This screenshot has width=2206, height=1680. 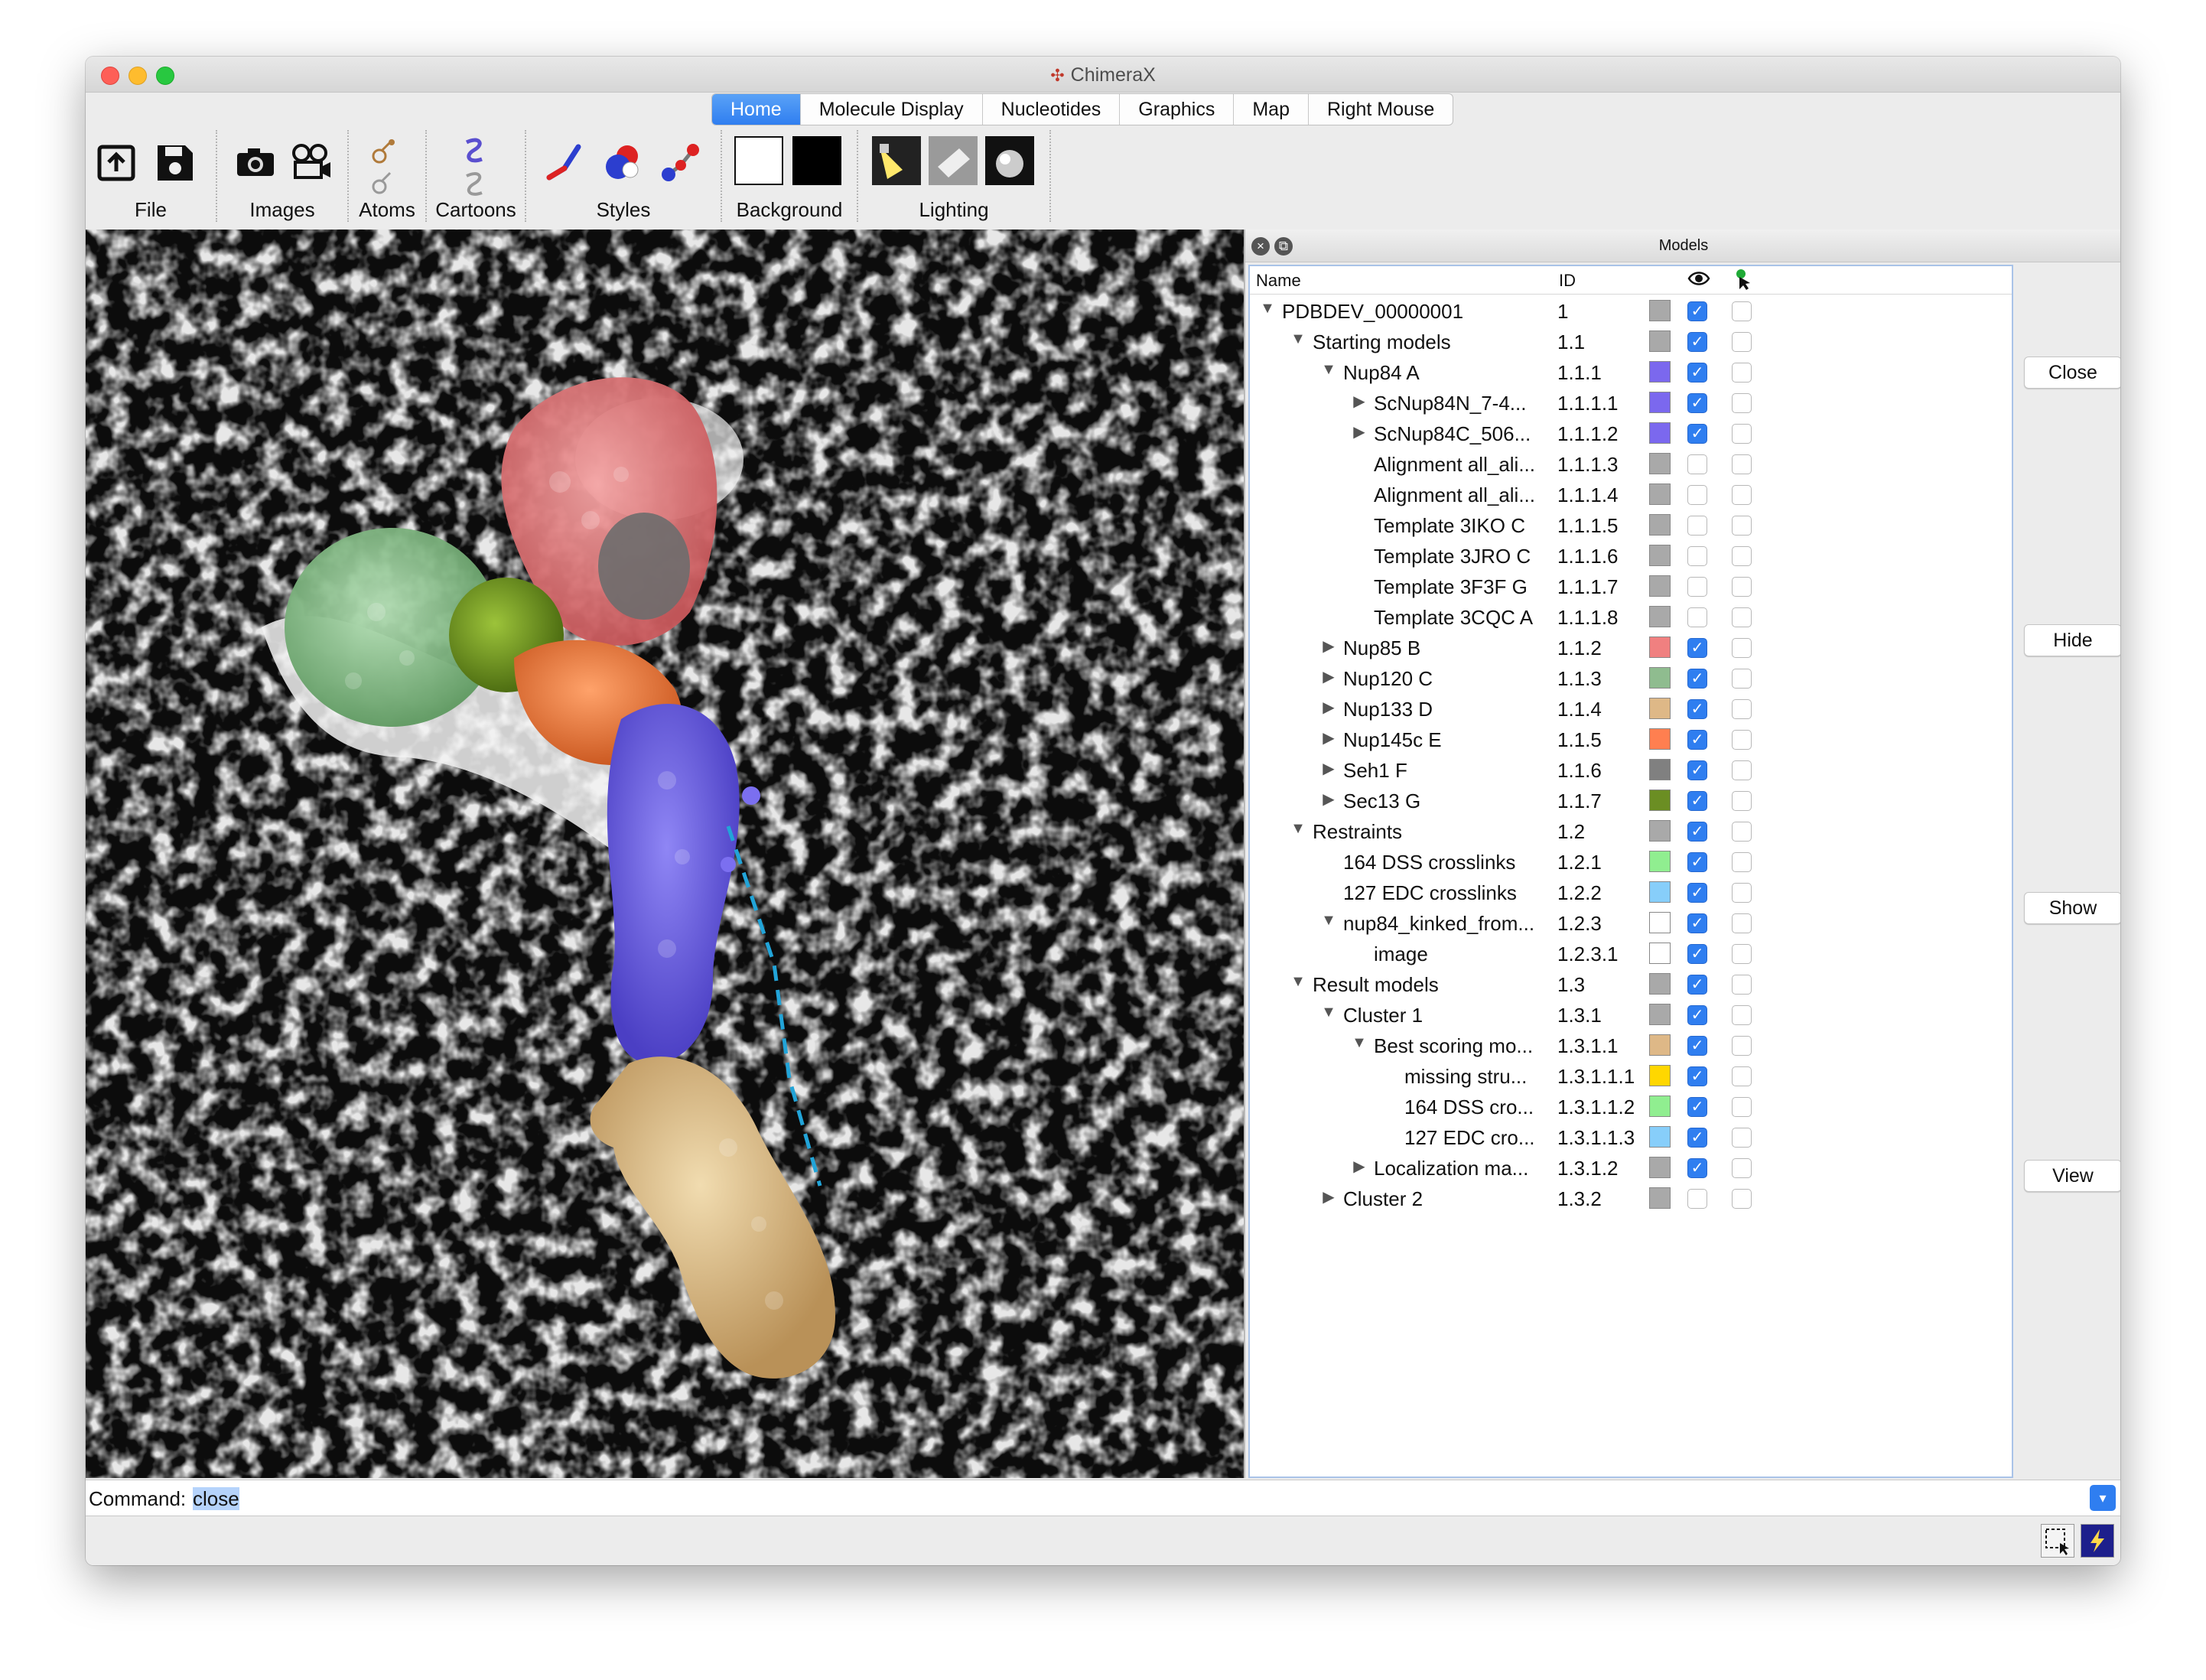 I want to click on model-row: ▼ nup84_kinked_from... 1.2.3 ✓, so click(x=1631, y=922).